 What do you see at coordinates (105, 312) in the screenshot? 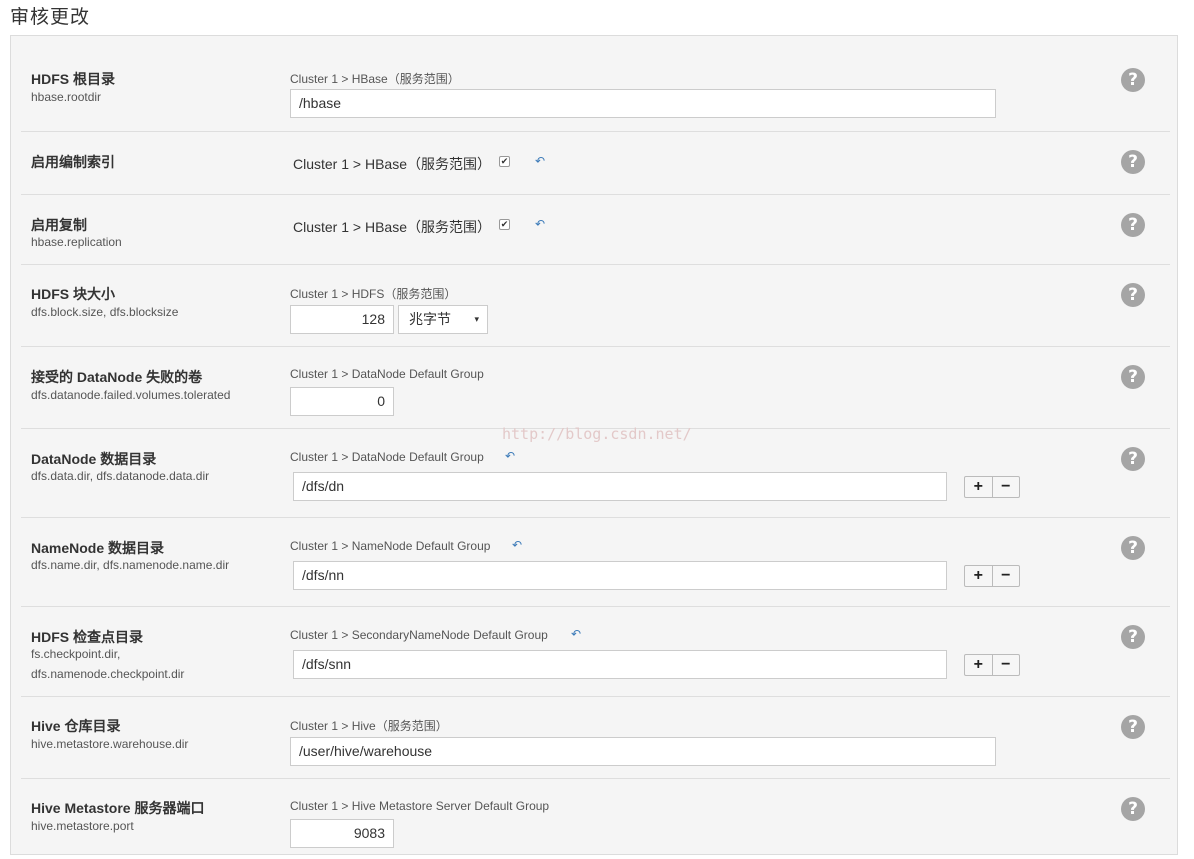
I see `config-key: dfs.block.size, dfs.blocksize` at bounding box center [105, 312].